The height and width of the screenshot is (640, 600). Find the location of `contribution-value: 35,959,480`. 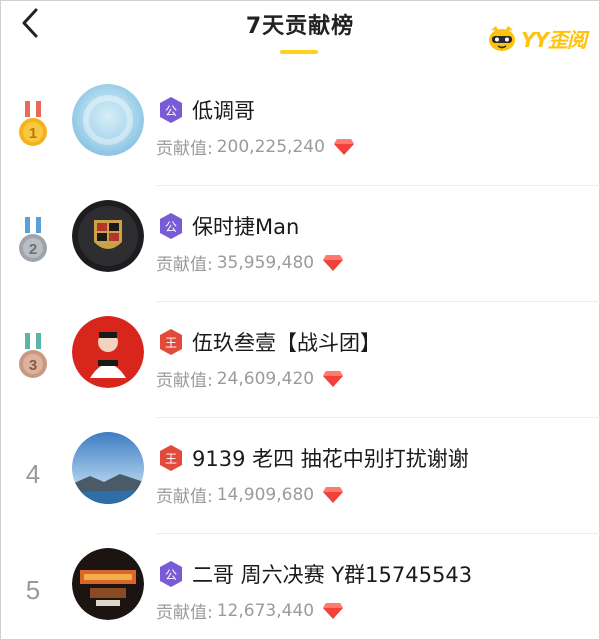

contribution-value: 35,959,480 is located at coordinates (265, 262).